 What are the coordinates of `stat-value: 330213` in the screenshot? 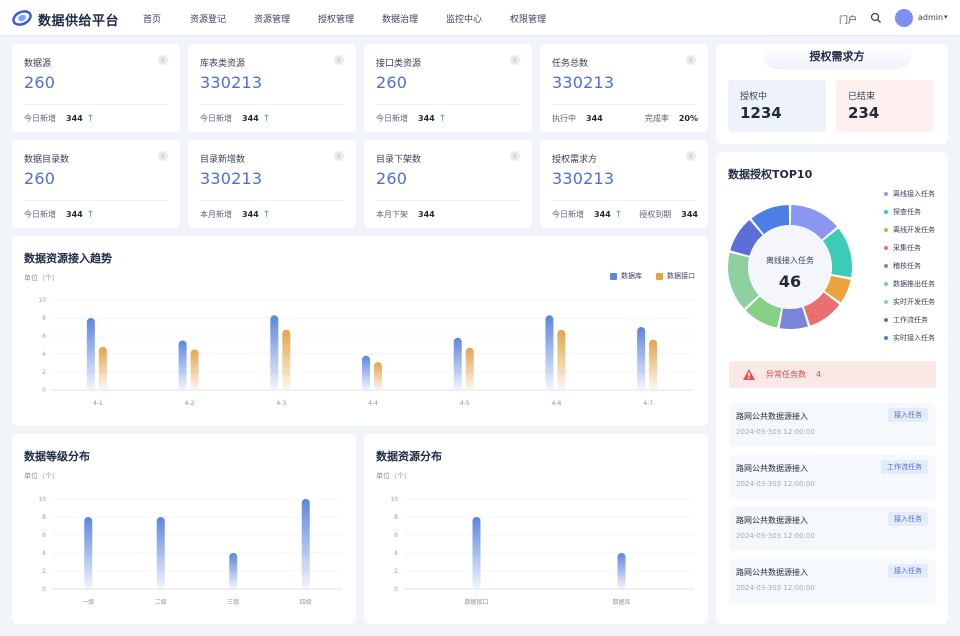 It's located at (583, 178).